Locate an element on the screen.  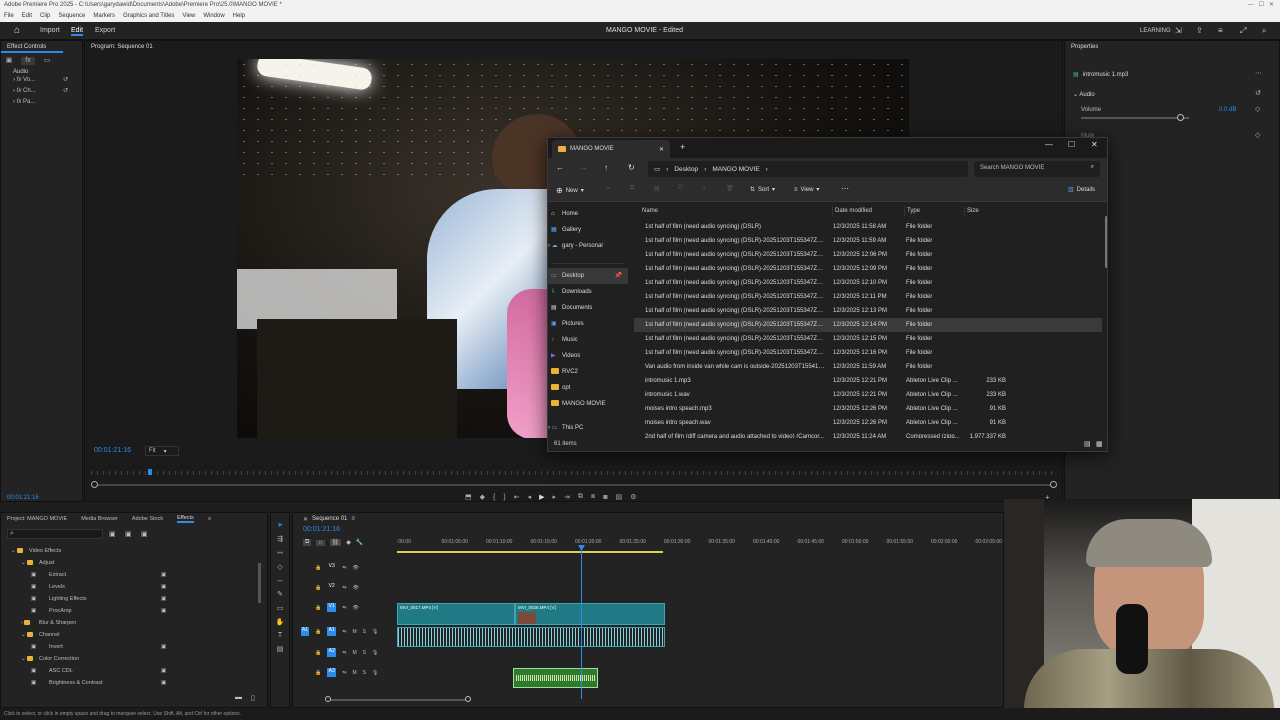
volume-slider is located at coordinates (1135, 118).